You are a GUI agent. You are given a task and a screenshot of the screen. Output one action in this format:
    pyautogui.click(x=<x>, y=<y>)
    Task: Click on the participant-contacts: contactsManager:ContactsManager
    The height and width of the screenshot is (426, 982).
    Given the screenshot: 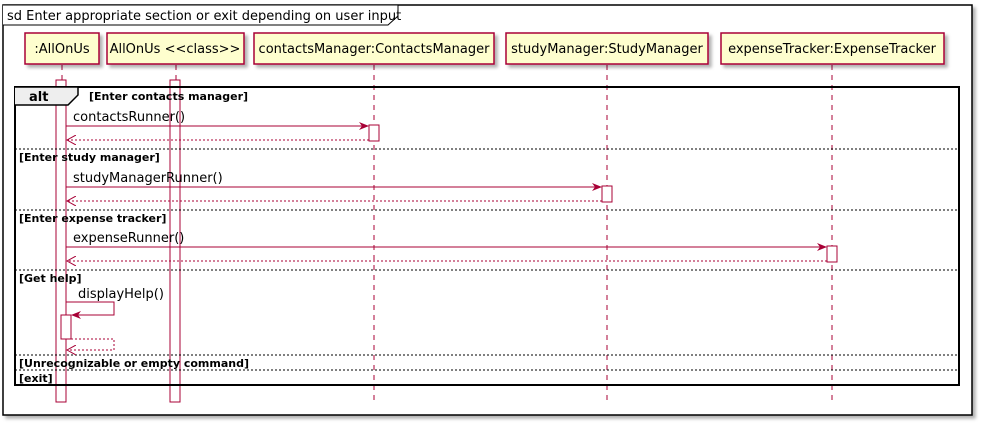 What is the action you would take?
    pyautogui.click(x=374, y=48)
    